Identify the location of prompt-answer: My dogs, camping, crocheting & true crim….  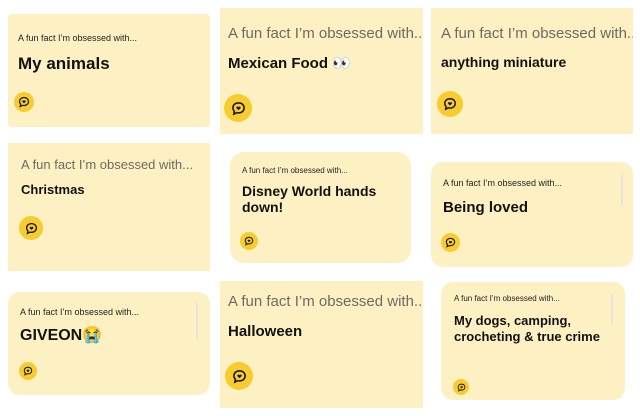
(527, 328).